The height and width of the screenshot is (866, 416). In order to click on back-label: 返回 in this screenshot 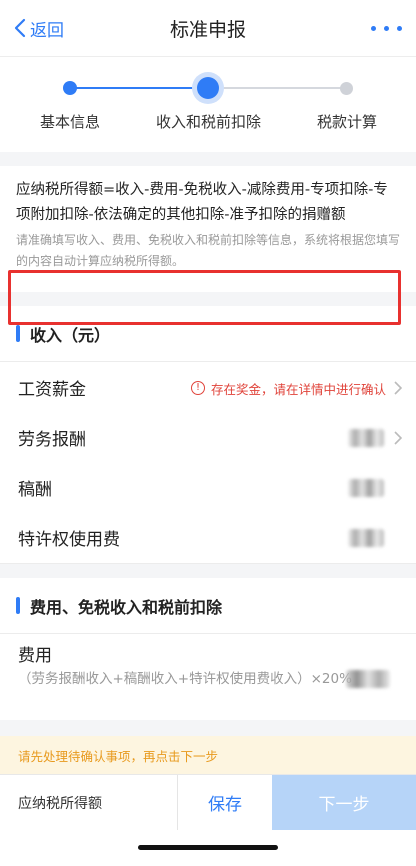, I will do `click(47, 30)`.